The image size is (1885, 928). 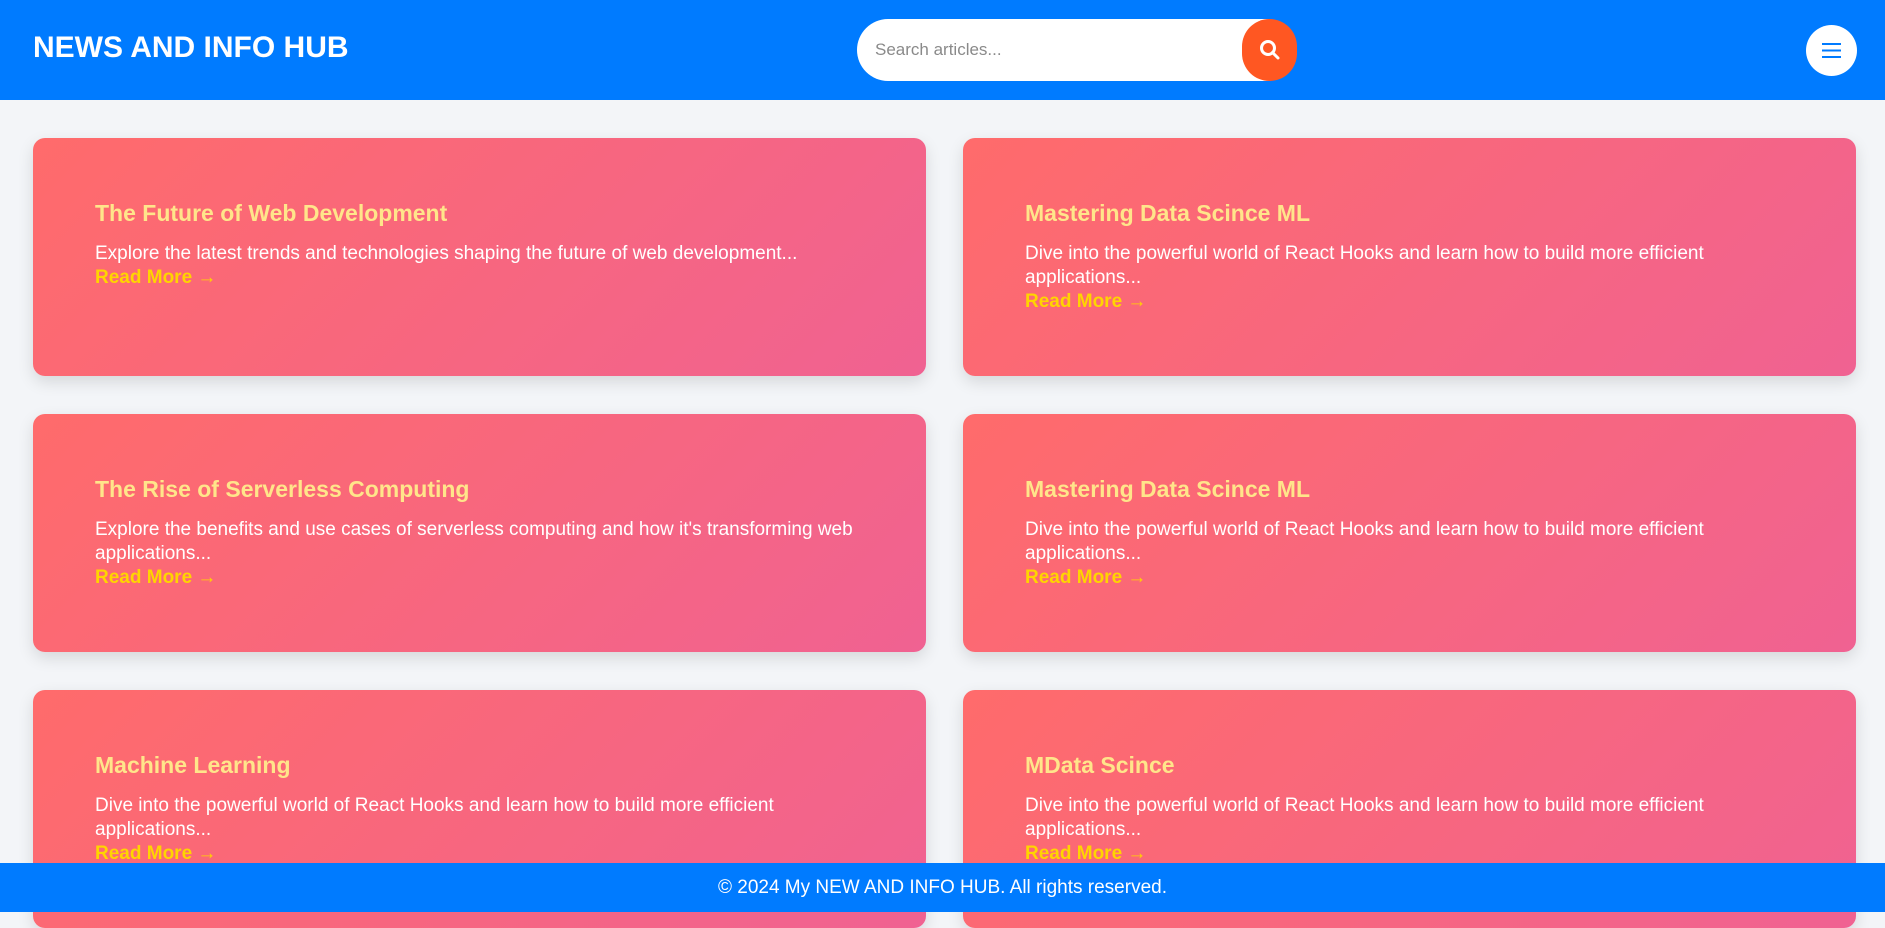 What do you see at coordinates (1055, 50) in the screenshot?
I see `search-input` at bounding box center [1055, 50].